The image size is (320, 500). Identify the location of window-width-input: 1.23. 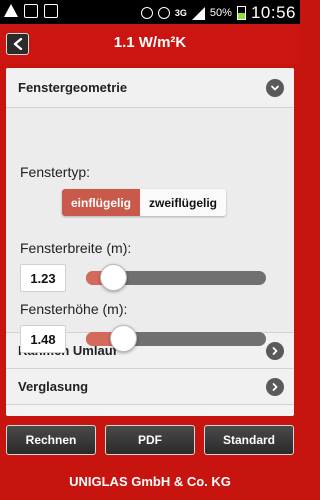
(43, 278).